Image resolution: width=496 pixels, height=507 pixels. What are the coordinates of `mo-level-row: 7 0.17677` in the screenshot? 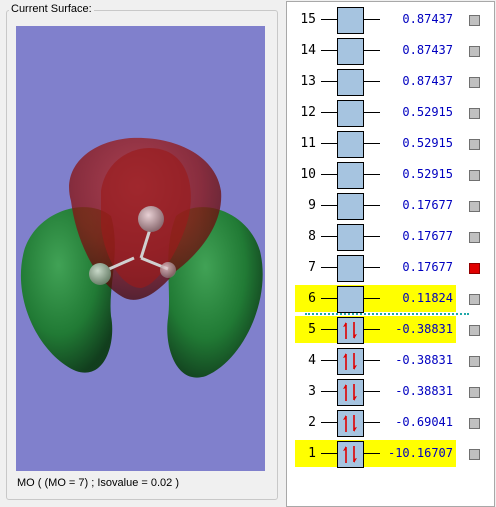 It's located at (390, 268).